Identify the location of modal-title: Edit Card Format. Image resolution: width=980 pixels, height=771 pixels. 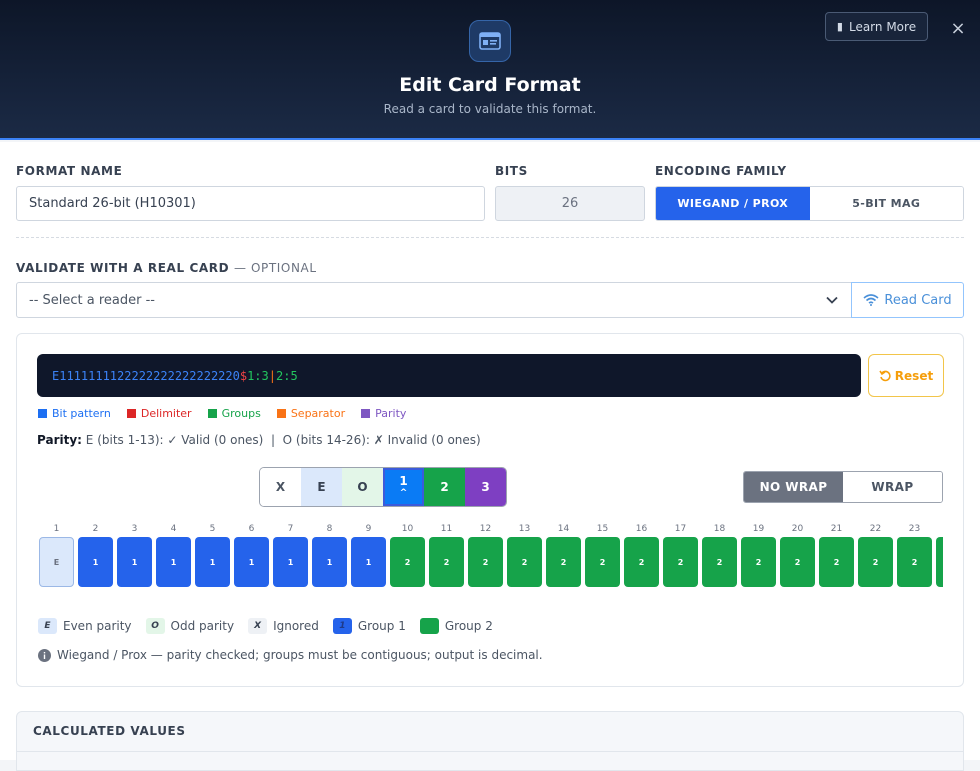
(490, 85).